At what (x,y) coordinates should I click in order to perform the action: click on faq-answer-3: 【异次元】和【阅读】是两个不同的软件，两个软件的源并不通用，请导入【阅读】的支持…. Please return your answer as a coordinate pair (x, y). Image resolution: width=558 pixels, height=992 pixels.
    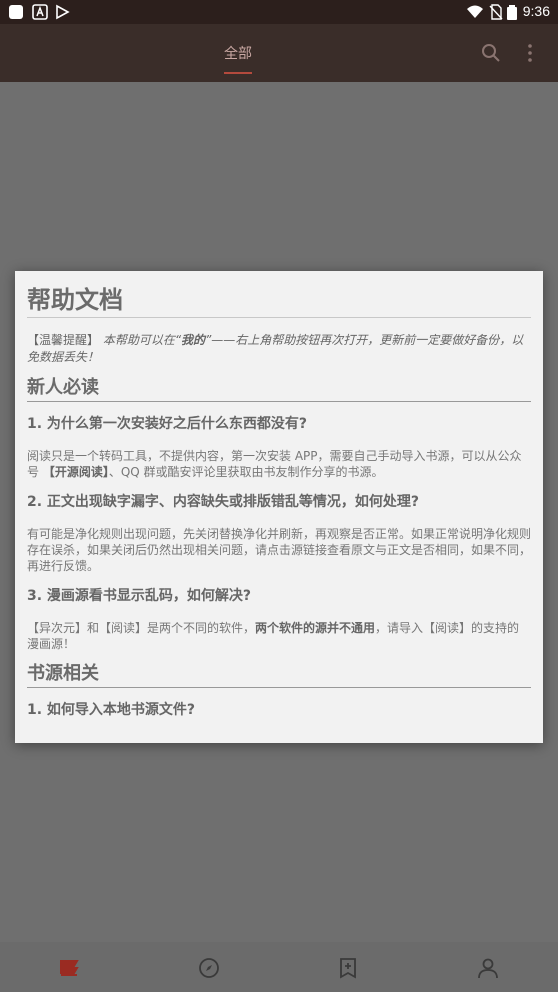
    Looking at the image, I should click on (279, 636).